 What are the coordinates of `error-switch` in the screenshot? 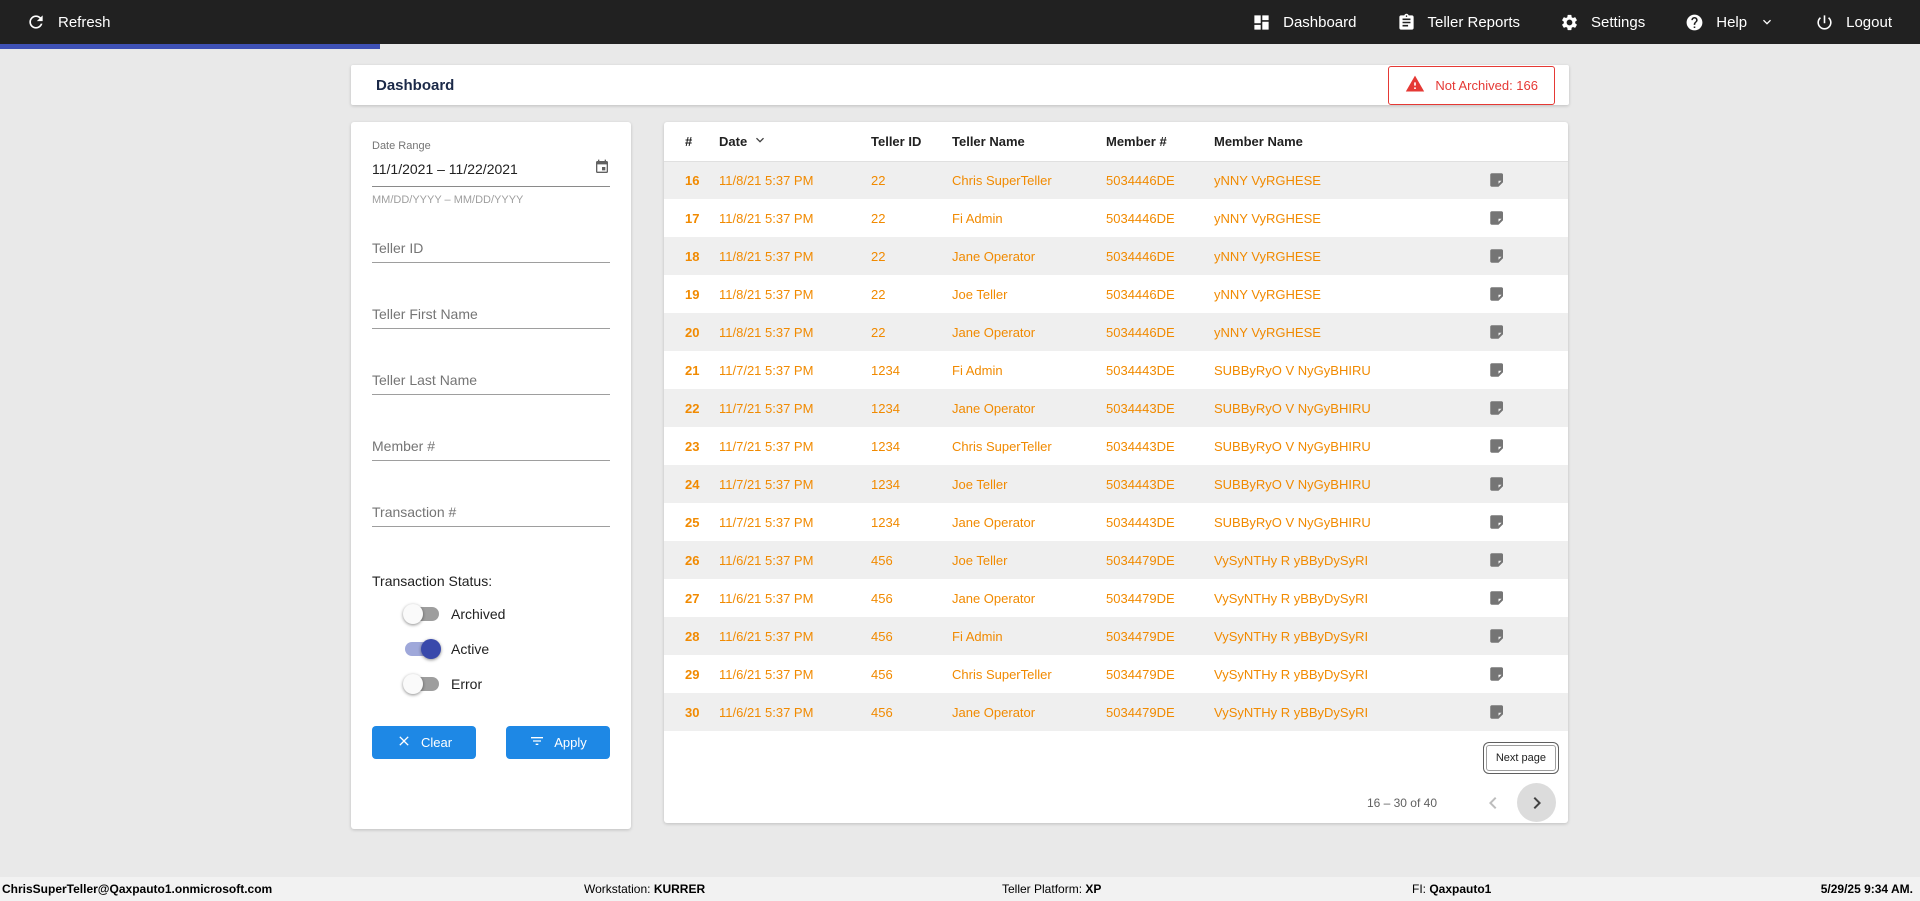 It's located at (421, 684).